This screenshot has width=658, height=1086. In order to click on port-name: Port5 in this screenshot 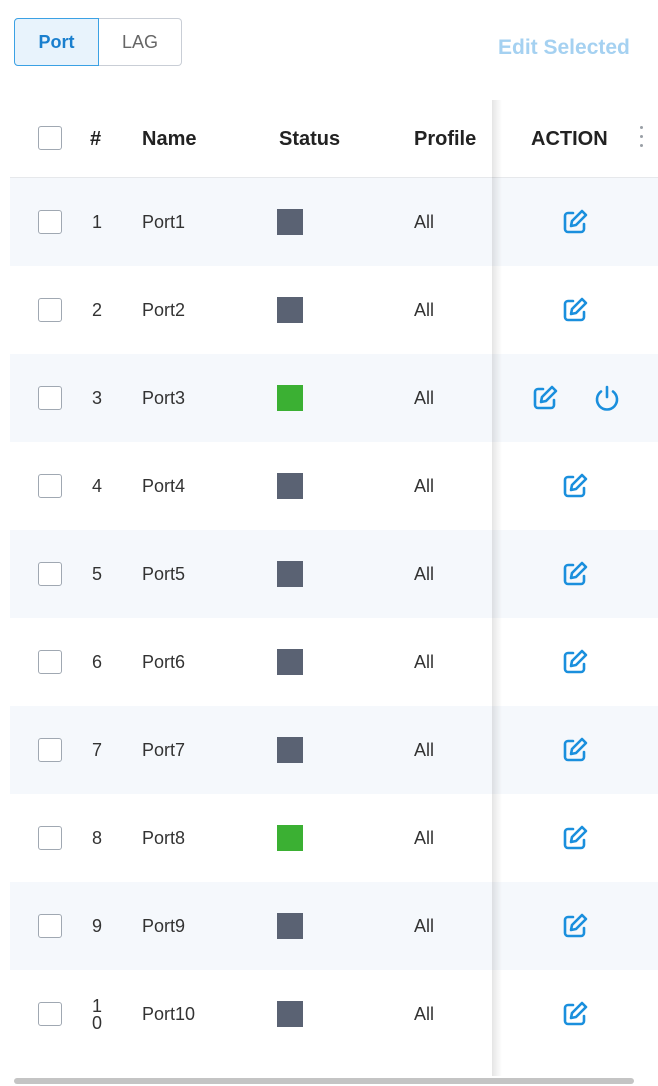, I will do `click(164, 574)`.